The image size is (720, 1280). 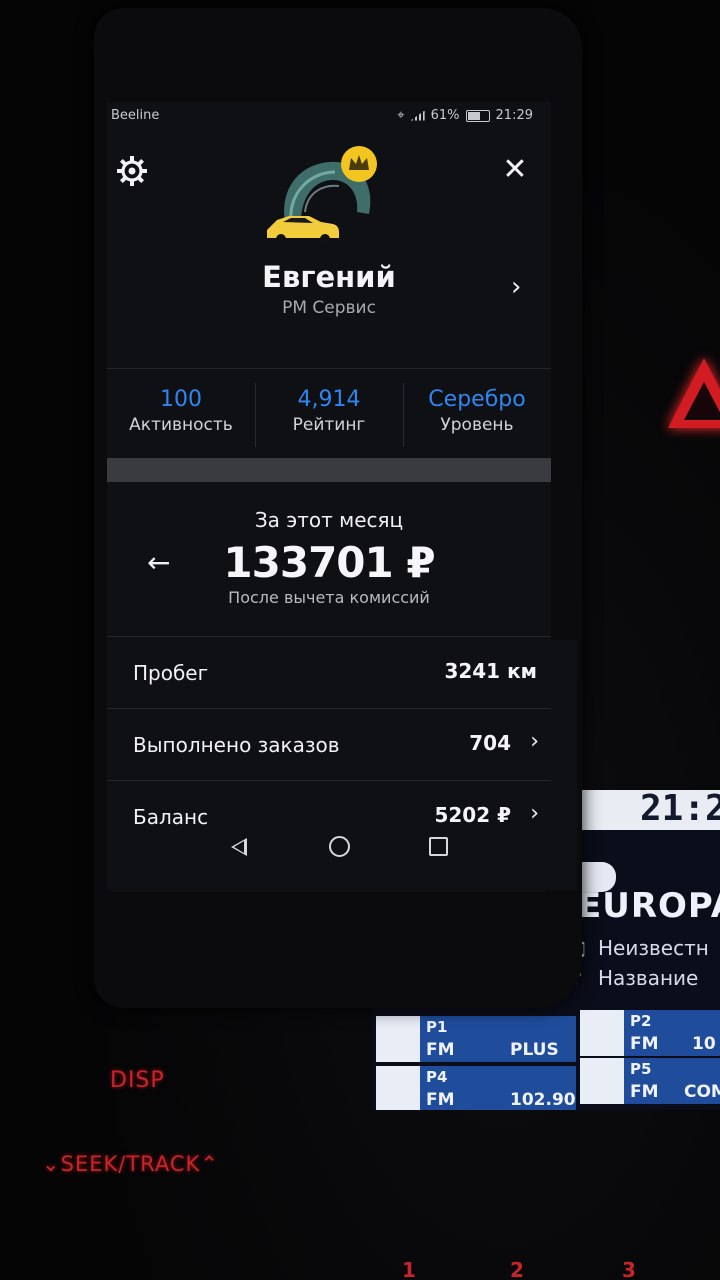 I want to click on stat-level: Серебро Уровень, so click(x=477, y=412).